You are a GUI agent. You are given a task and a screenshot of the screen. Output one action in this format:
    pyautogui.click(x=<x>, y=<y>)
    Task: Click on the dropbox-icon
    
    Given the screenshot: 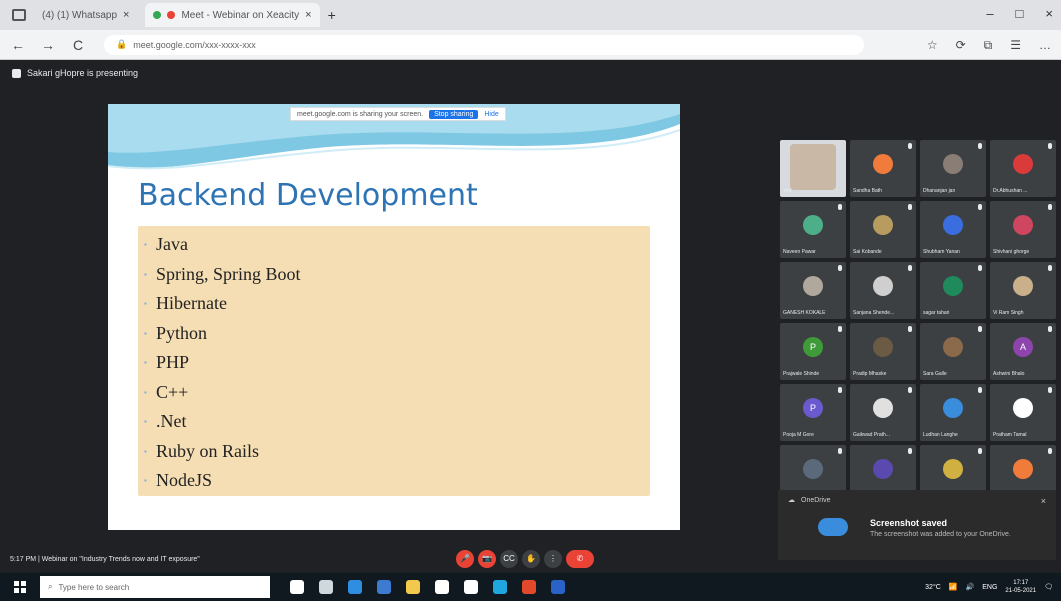 What is the action you would take?
    pyautogui.click(x=384, y=587)
    